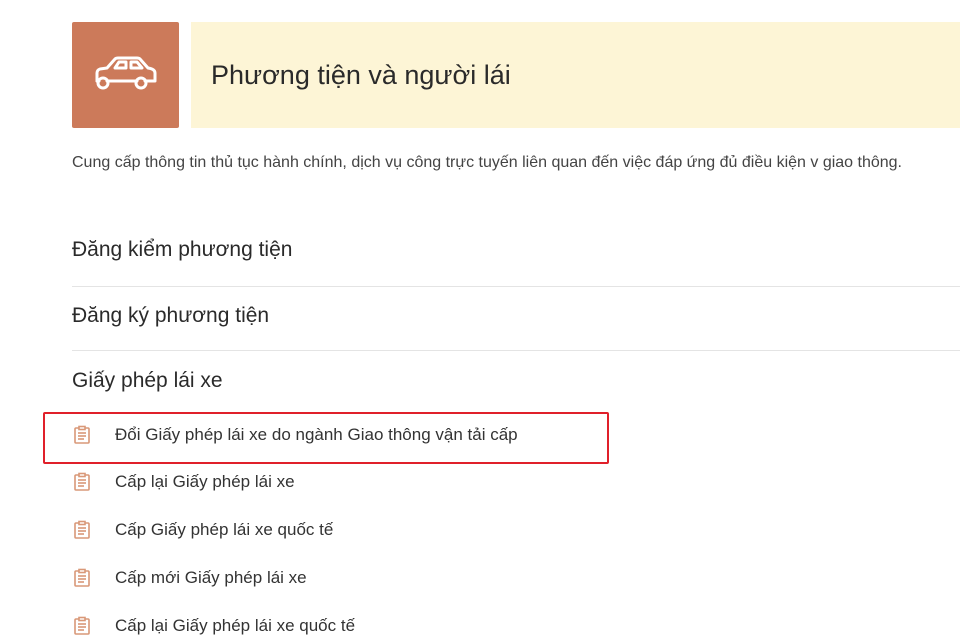 This screenshot has width=960, height=640. Describe the element at coordinates (326, 438) in the screenshot. I see `highlight-box` at that location.